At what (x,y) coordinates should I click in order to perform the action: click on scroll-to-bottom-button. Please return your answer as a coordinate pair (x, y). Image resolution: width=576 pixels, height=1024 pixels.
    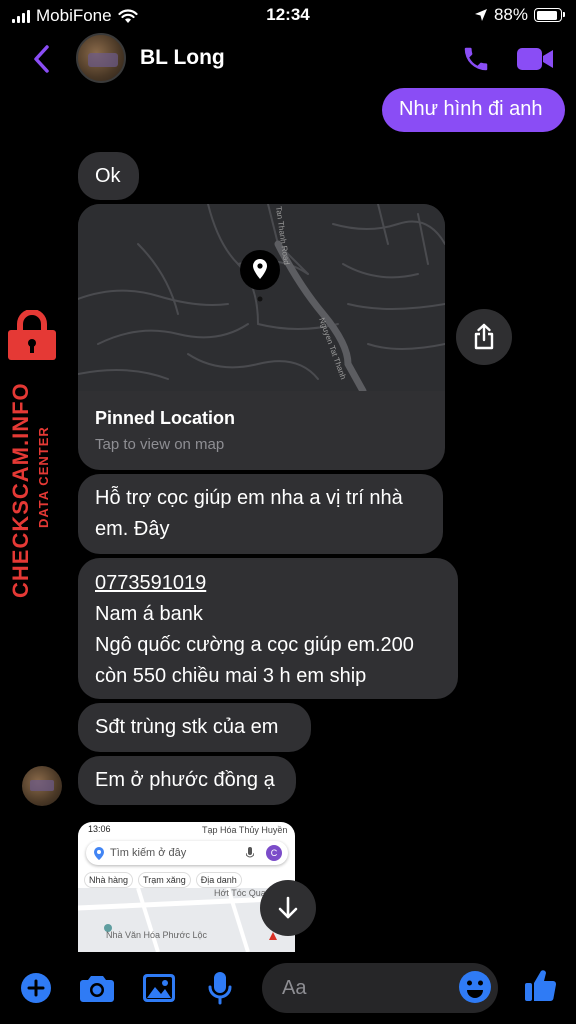
    Looking at the image, I should click on (288, 908).